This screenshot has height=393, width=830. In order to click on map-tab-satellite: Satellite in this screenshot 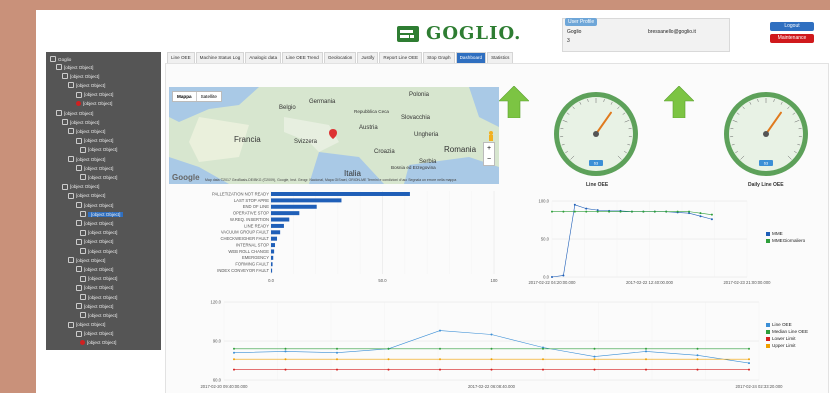, I will do `click(209, 96)`.